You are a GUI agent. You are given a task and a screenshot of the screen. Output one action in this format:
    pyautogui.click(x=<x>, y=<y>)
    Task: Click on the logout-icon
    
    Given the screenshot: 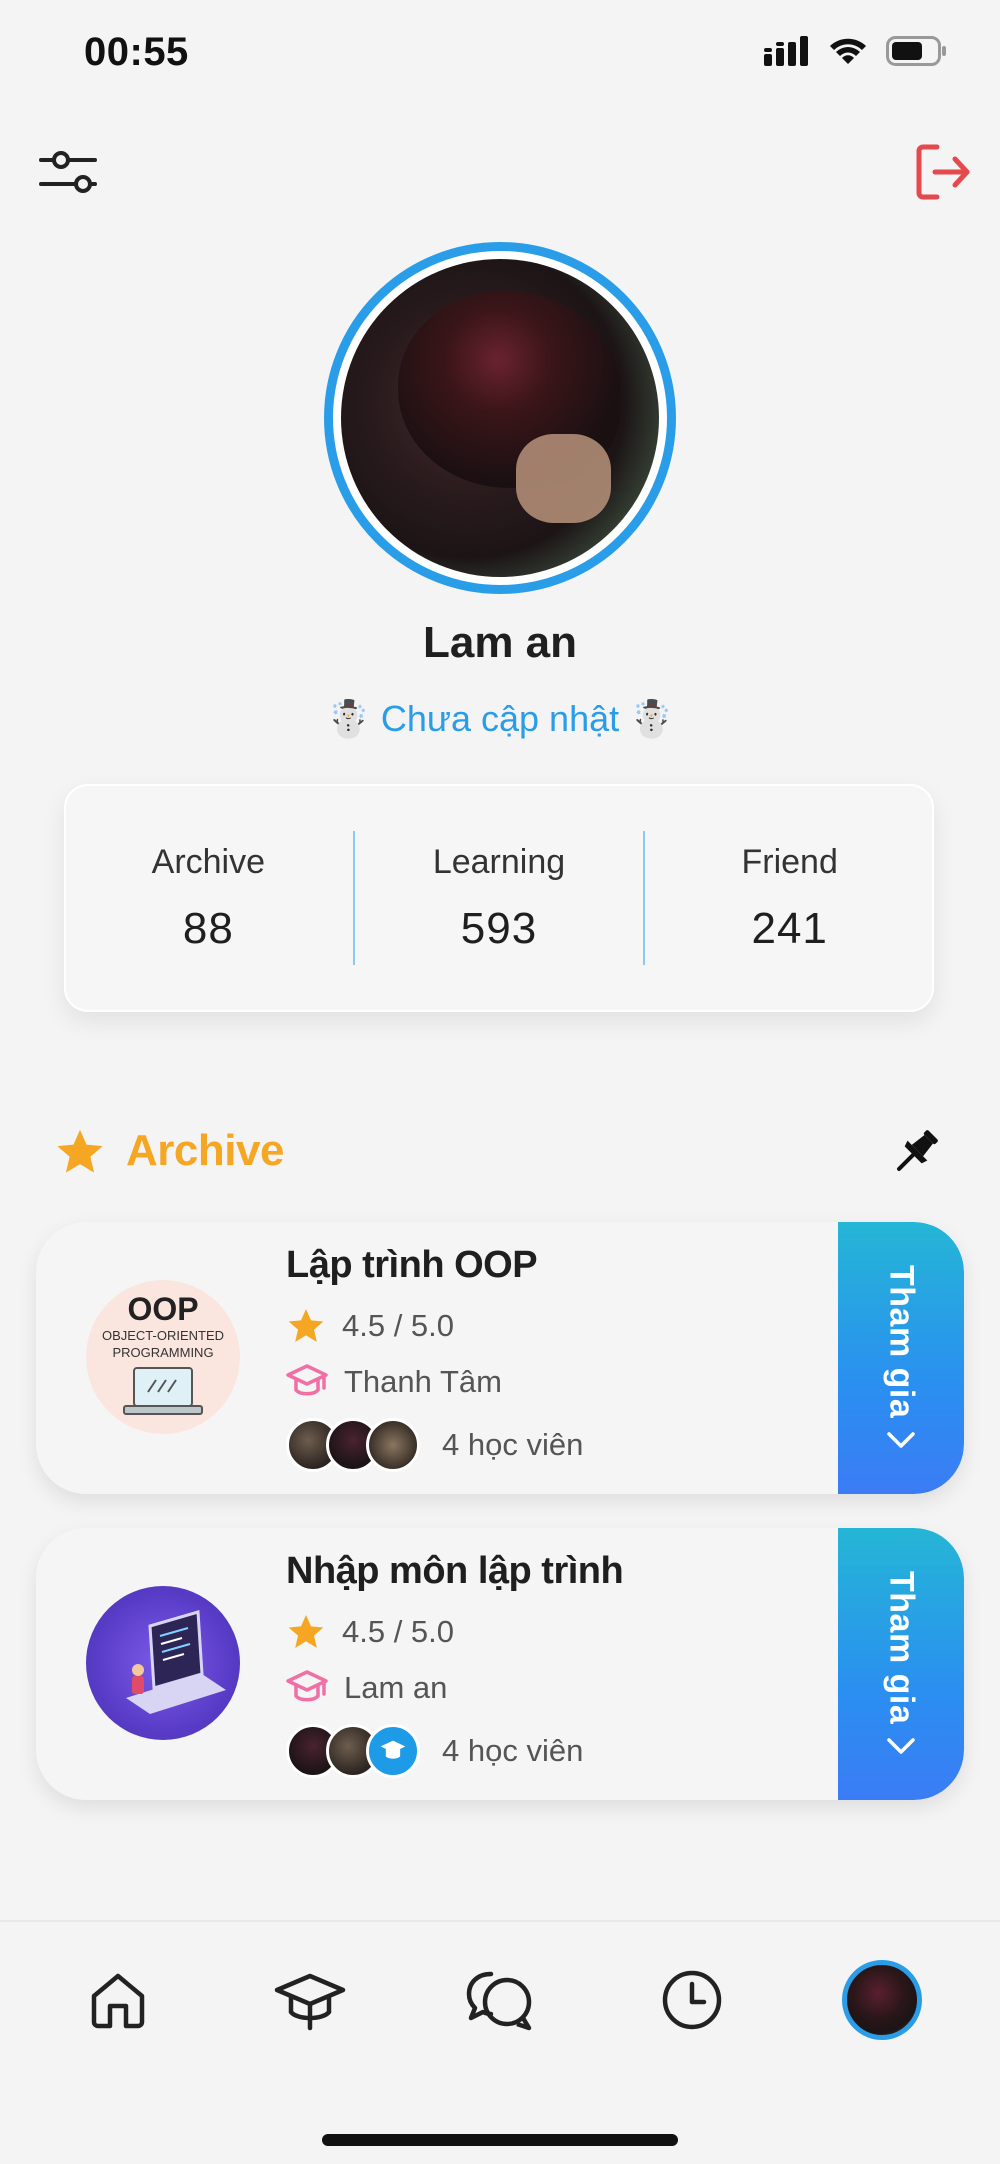 What is the action you would take?
    pyautogui.click(x=943, y=172)
    